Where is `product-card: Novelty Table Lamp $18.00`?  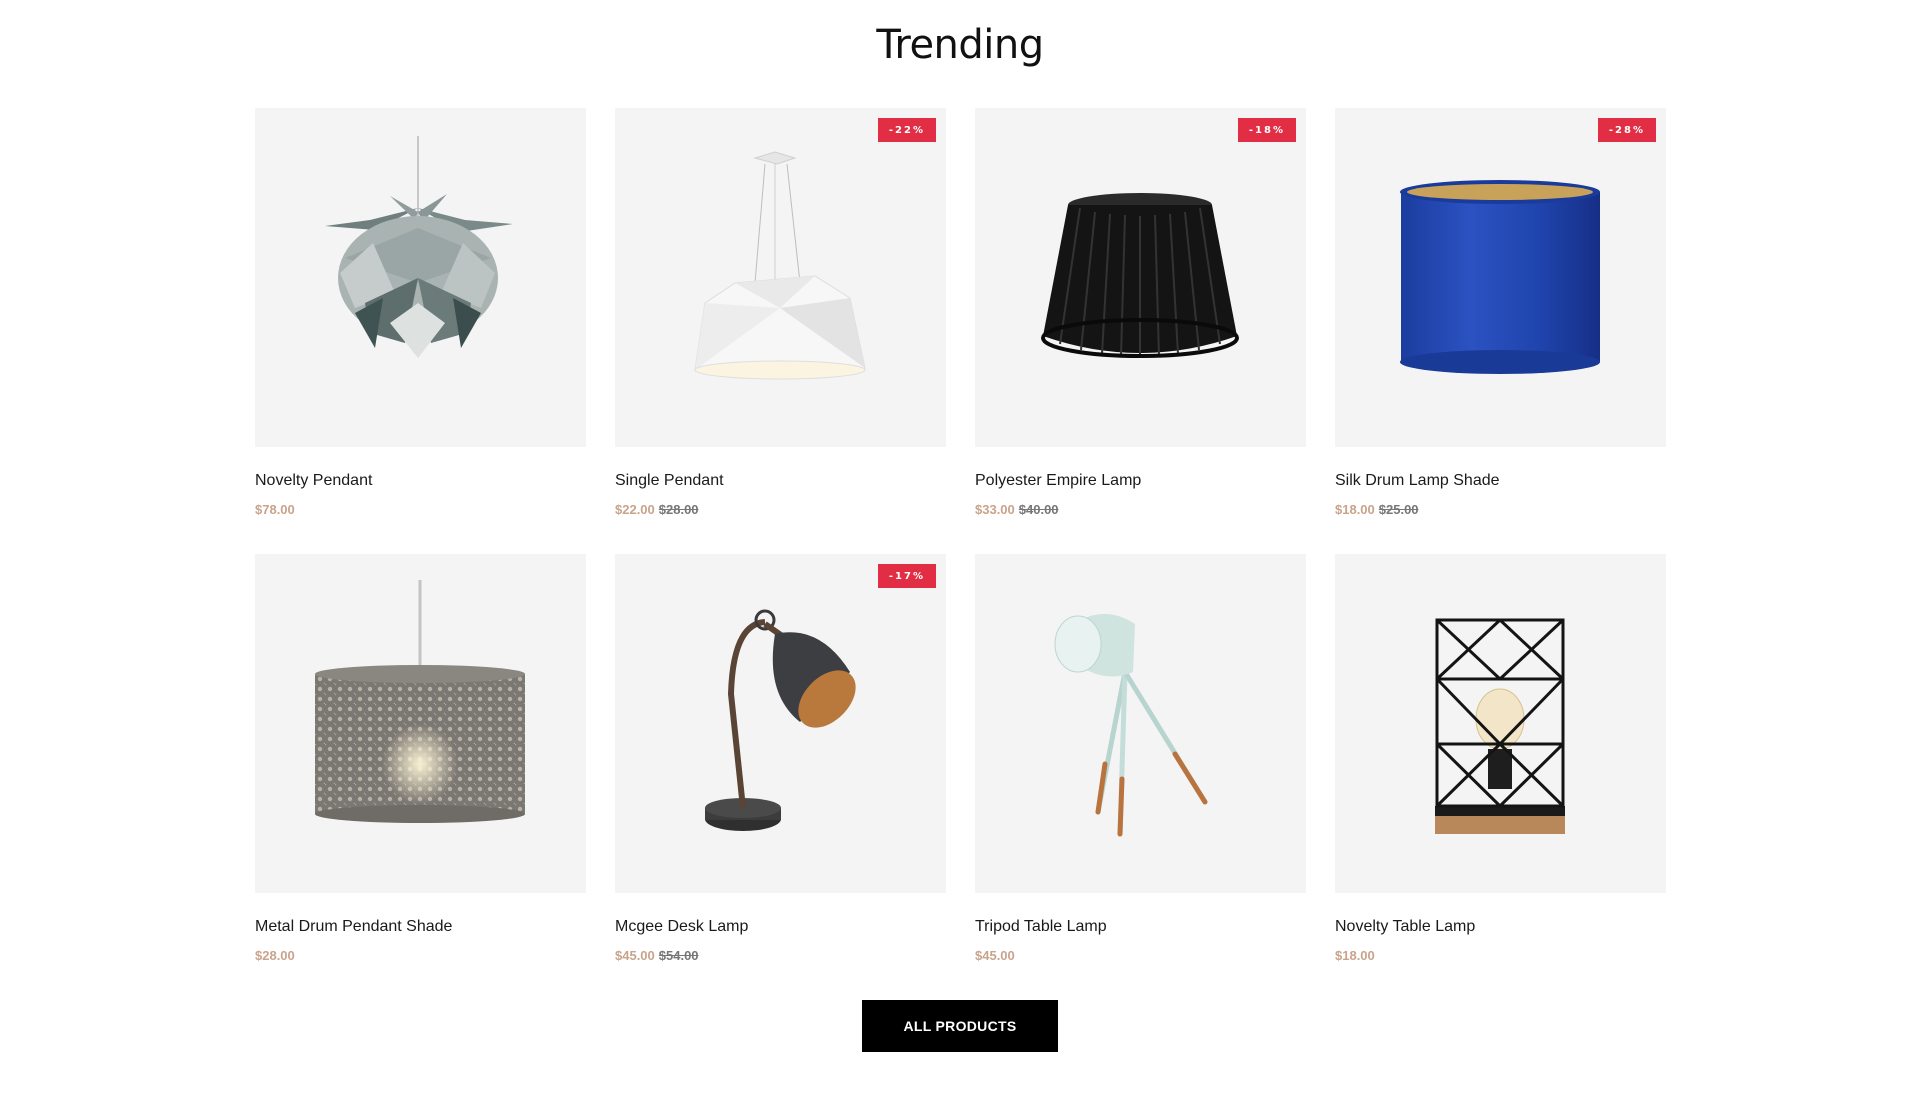 product-card: Novelty Table Lamp $18.00 is located at coordinates (1500, 777).